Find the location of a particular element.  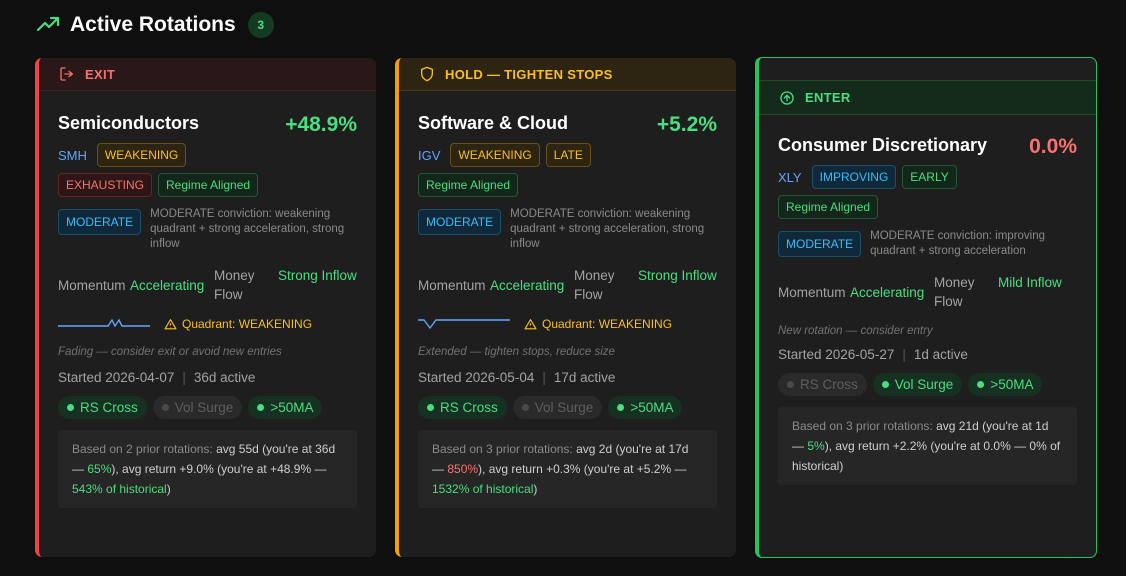

active-days: 36d active is located at coordinates (224, 377).